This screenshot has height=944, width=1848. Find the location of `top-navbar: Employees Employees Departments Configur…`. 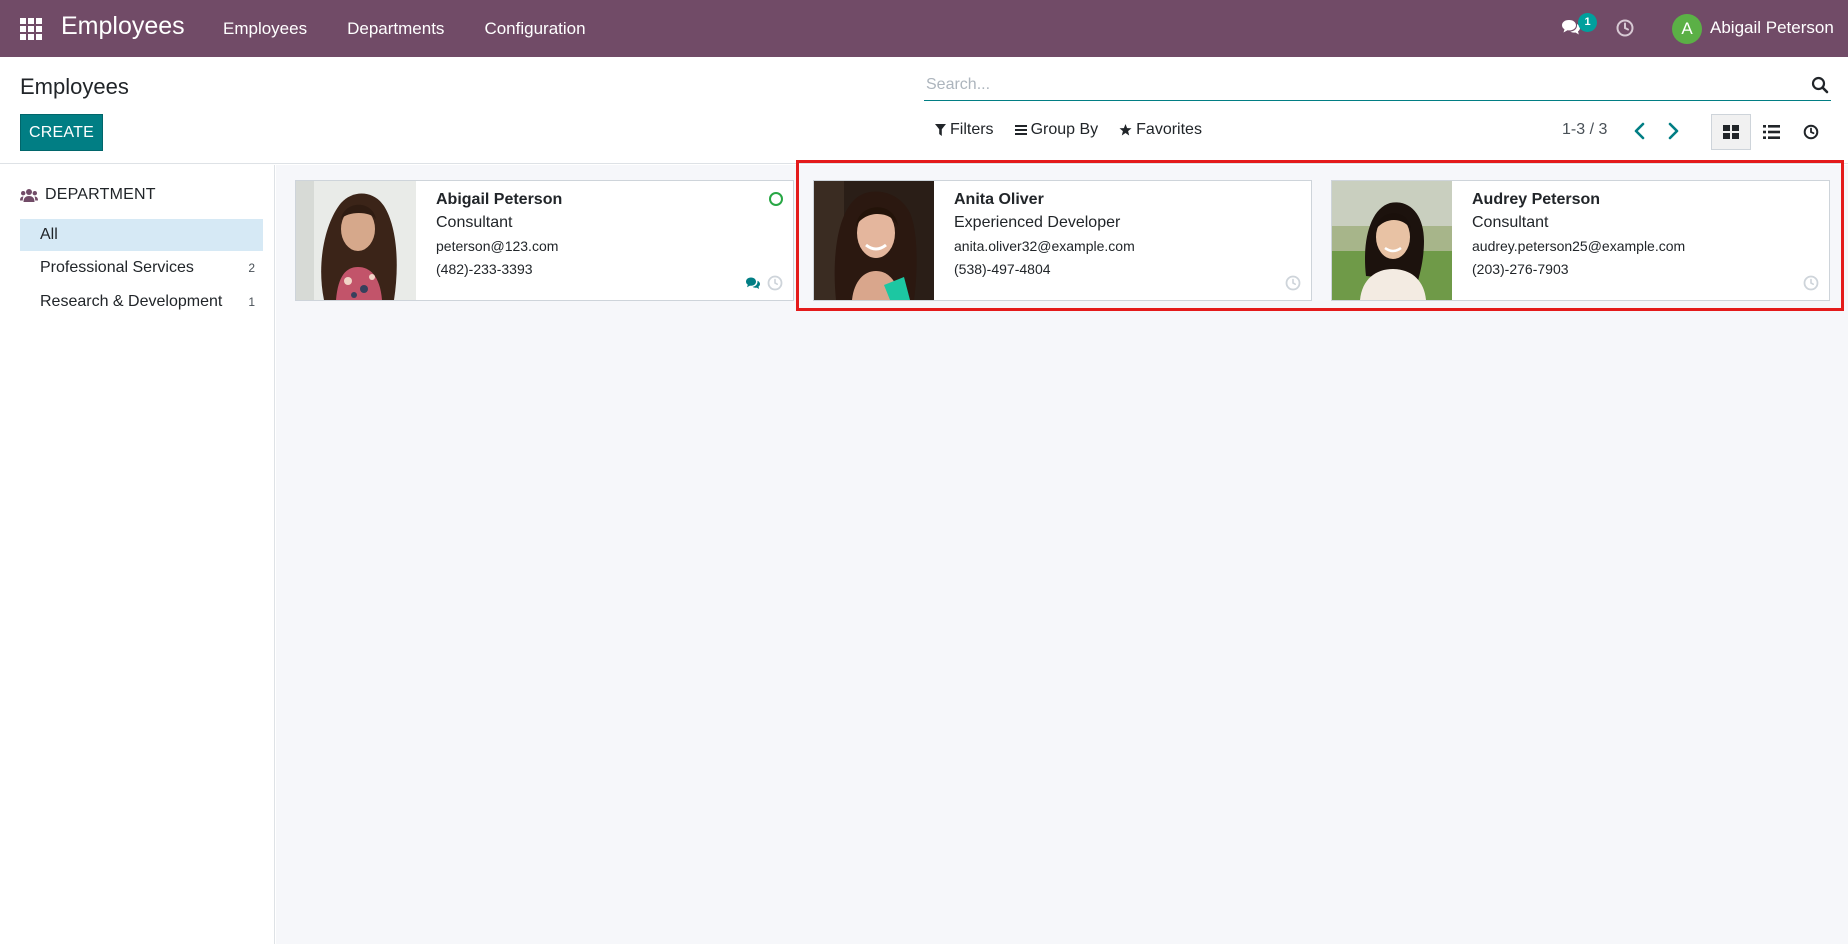

top-navbar: Employees Employees Departments Configur… is located at coordinates (924, 28).